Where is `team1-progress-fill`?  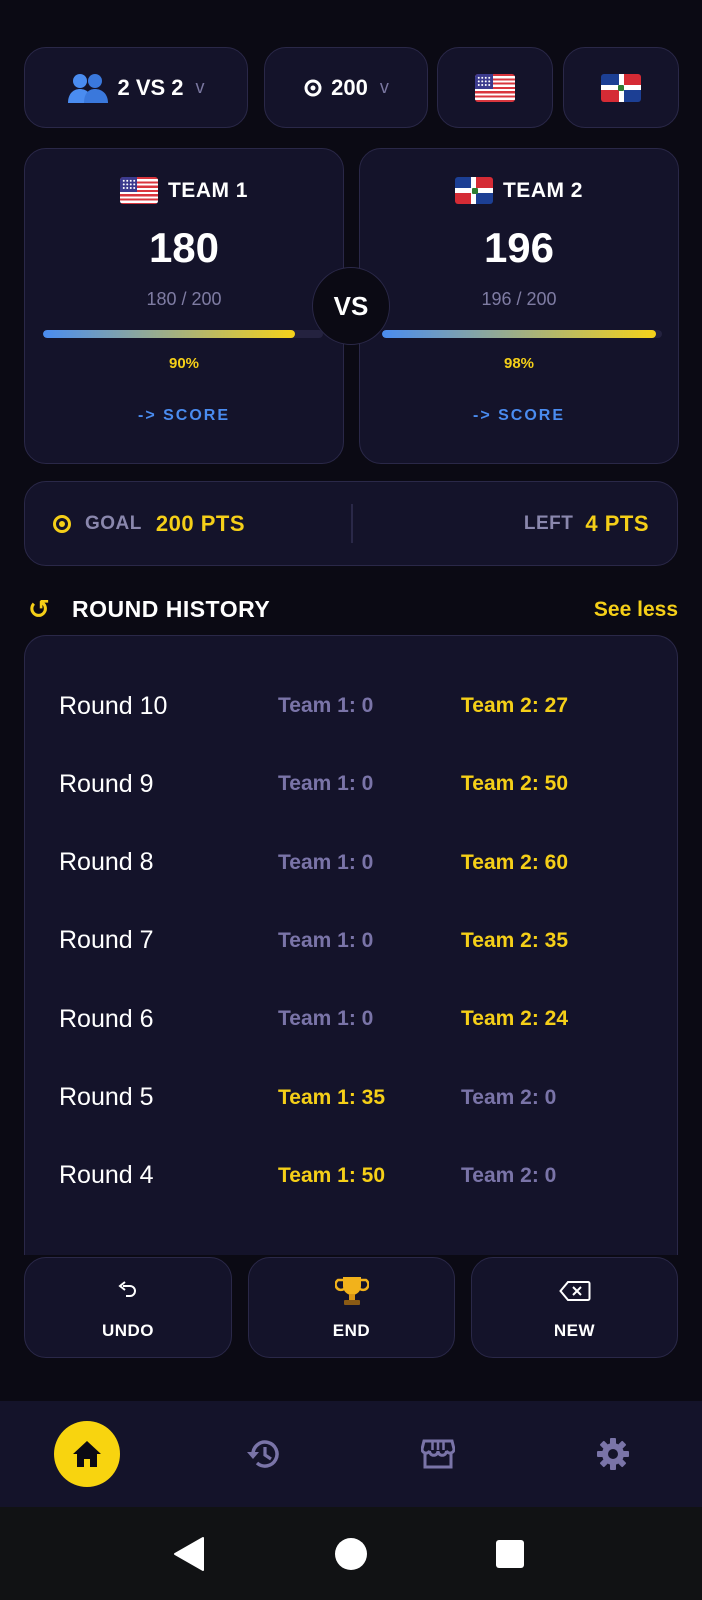
team1-progress-fill is located at coordinates (169, 334).